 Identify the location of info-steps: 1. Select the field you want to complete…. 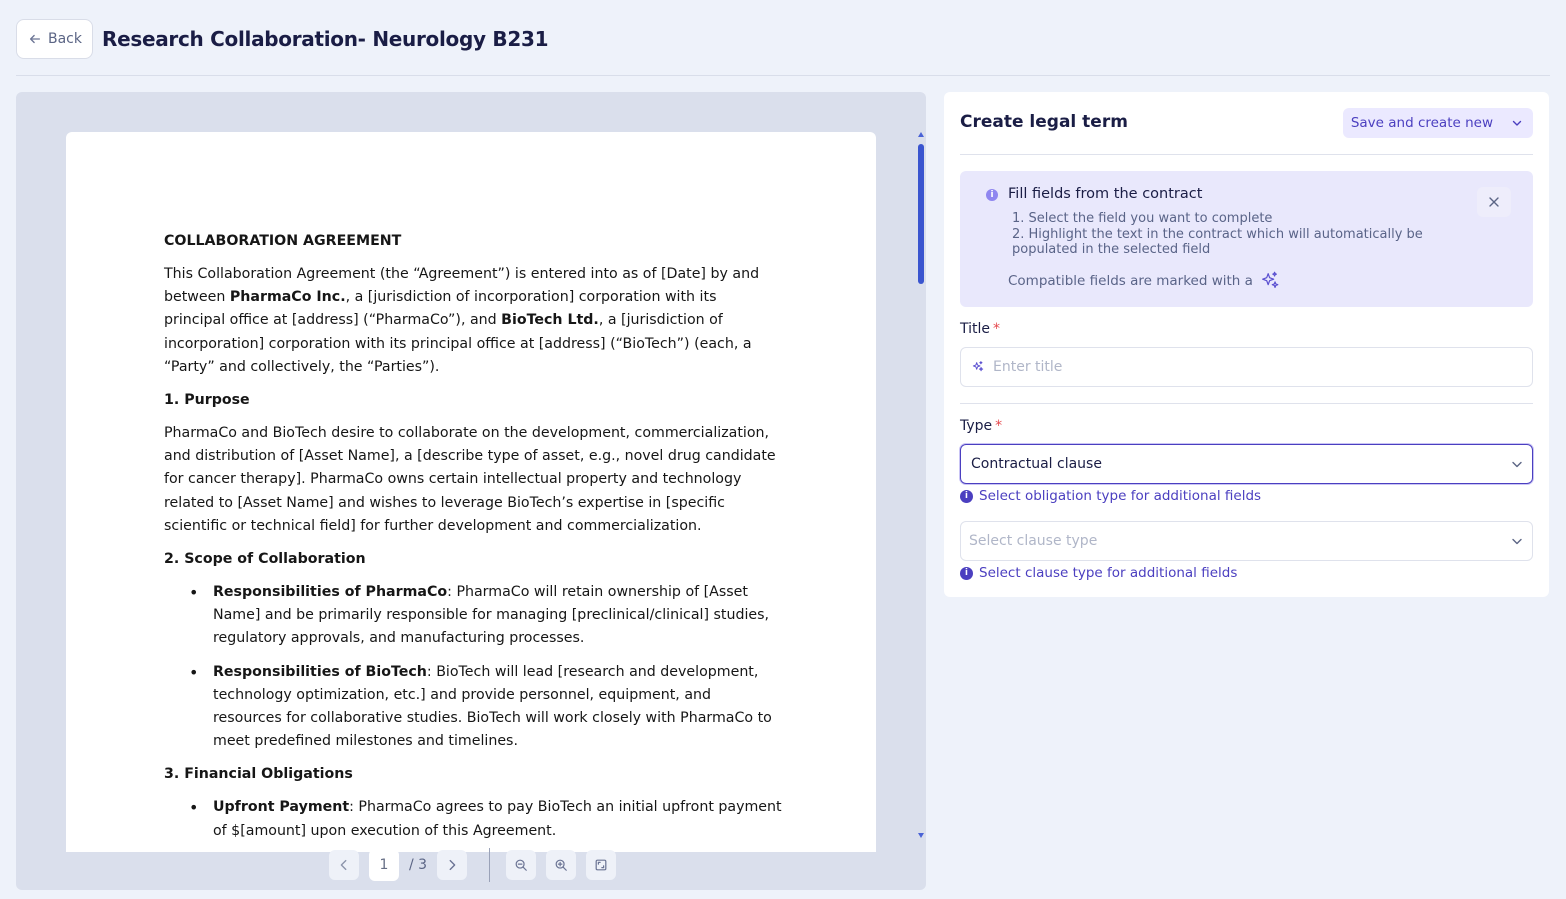
(1232, 234).